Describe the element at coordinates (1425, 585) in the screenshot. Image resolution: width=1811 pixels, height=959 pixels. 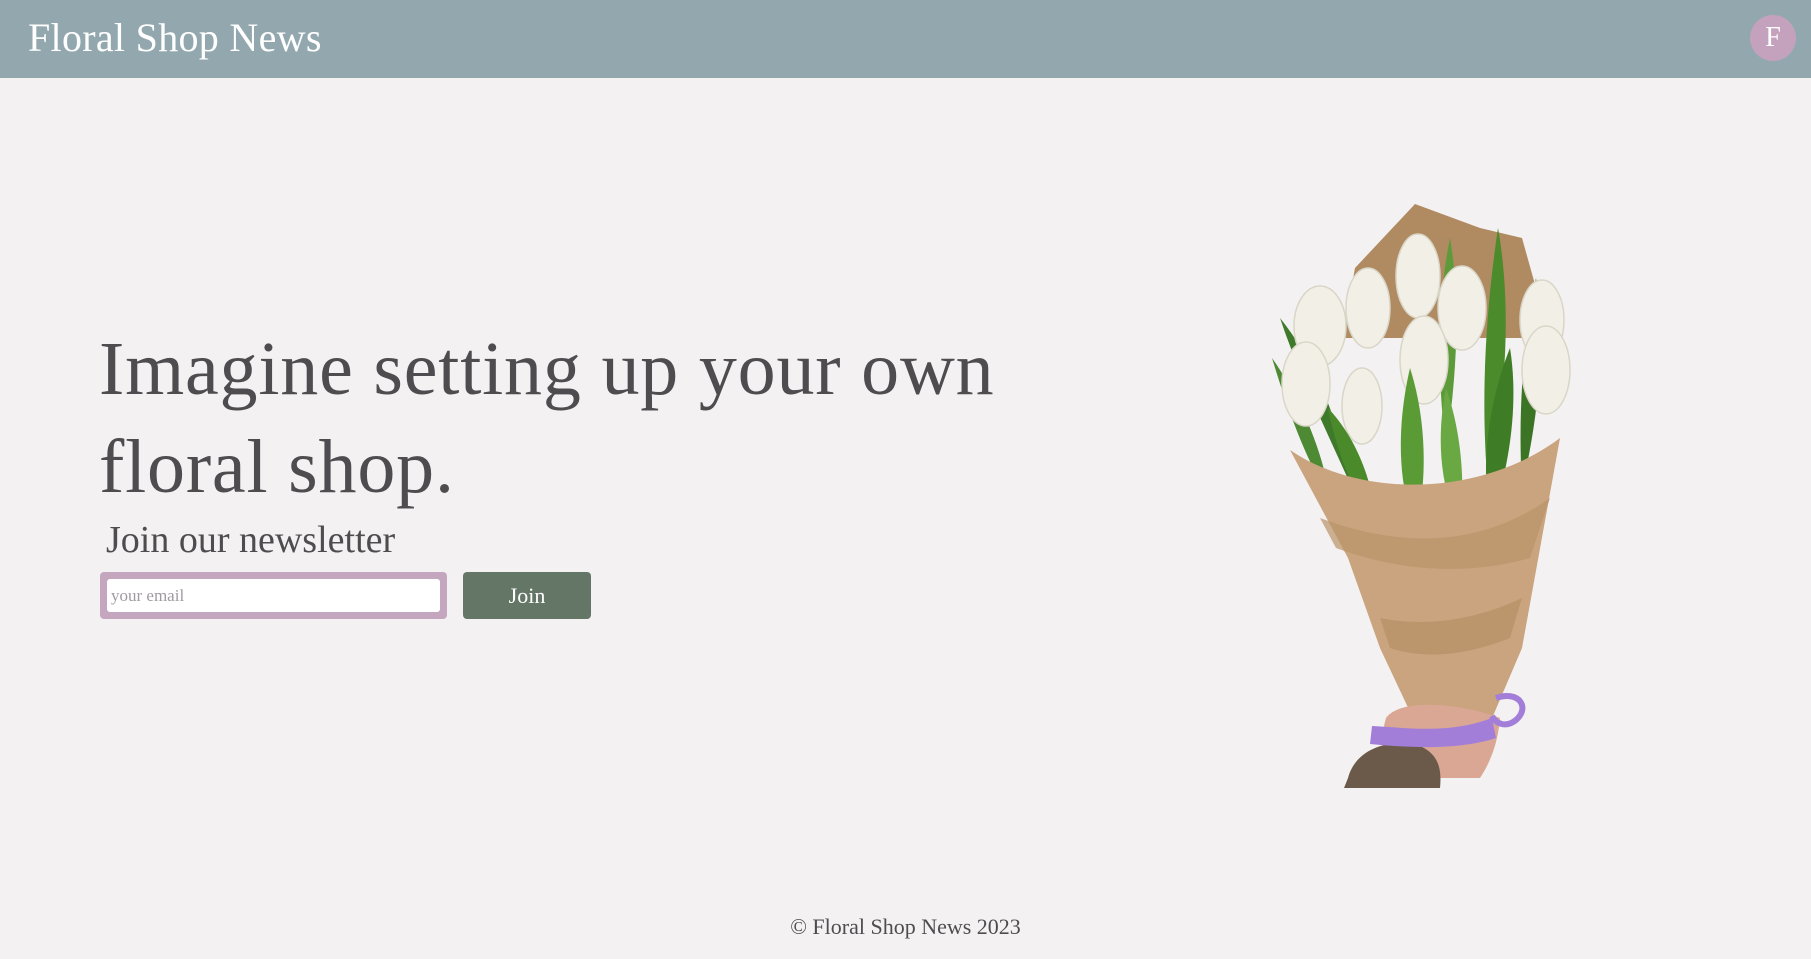
I see `wrap-front-paper` at that location.